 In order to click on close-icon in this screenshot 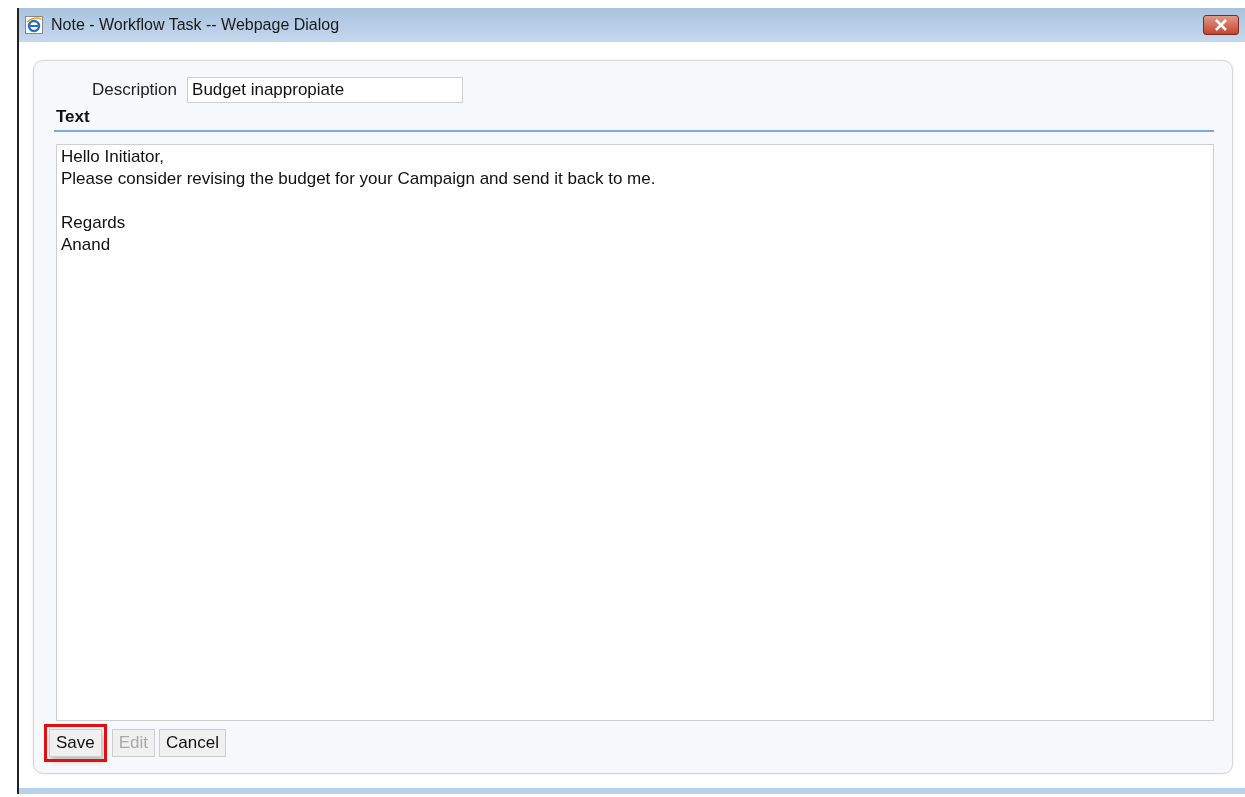, I will do `click(1221, 25)`.